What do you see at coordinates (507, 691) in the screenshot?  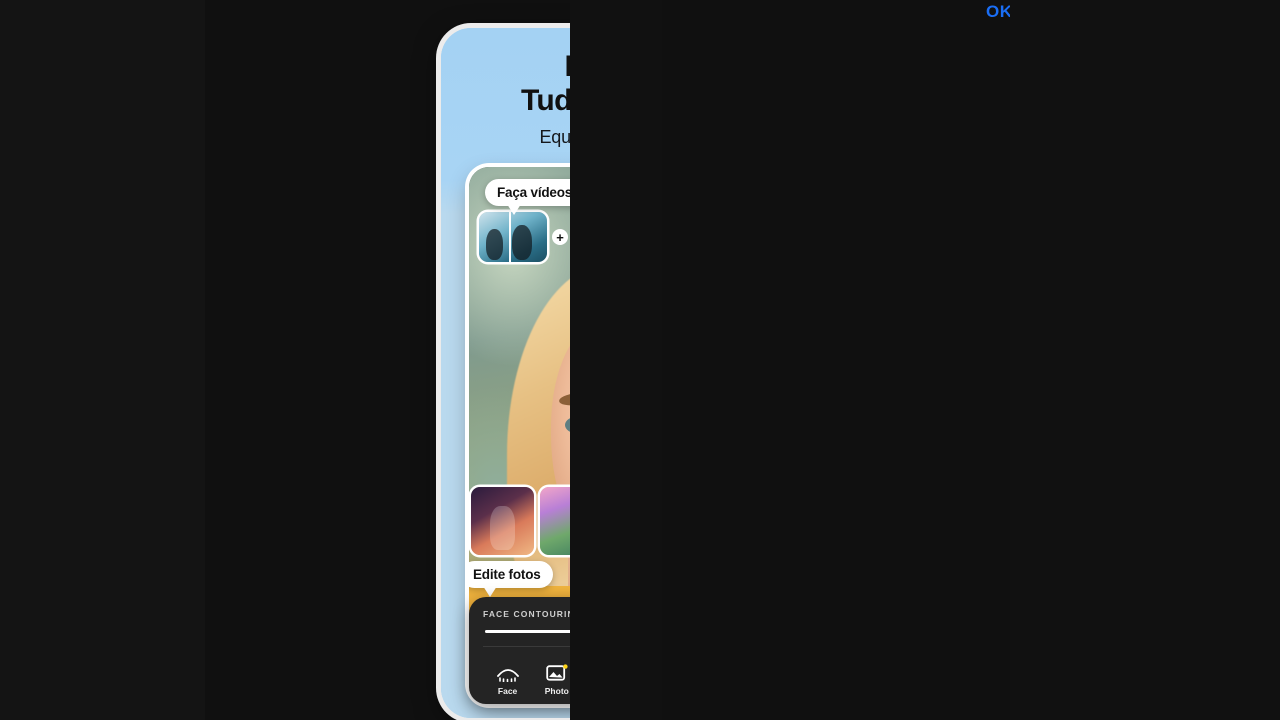 I see `tab-face-label: Face` at bounding box center [507, 691].